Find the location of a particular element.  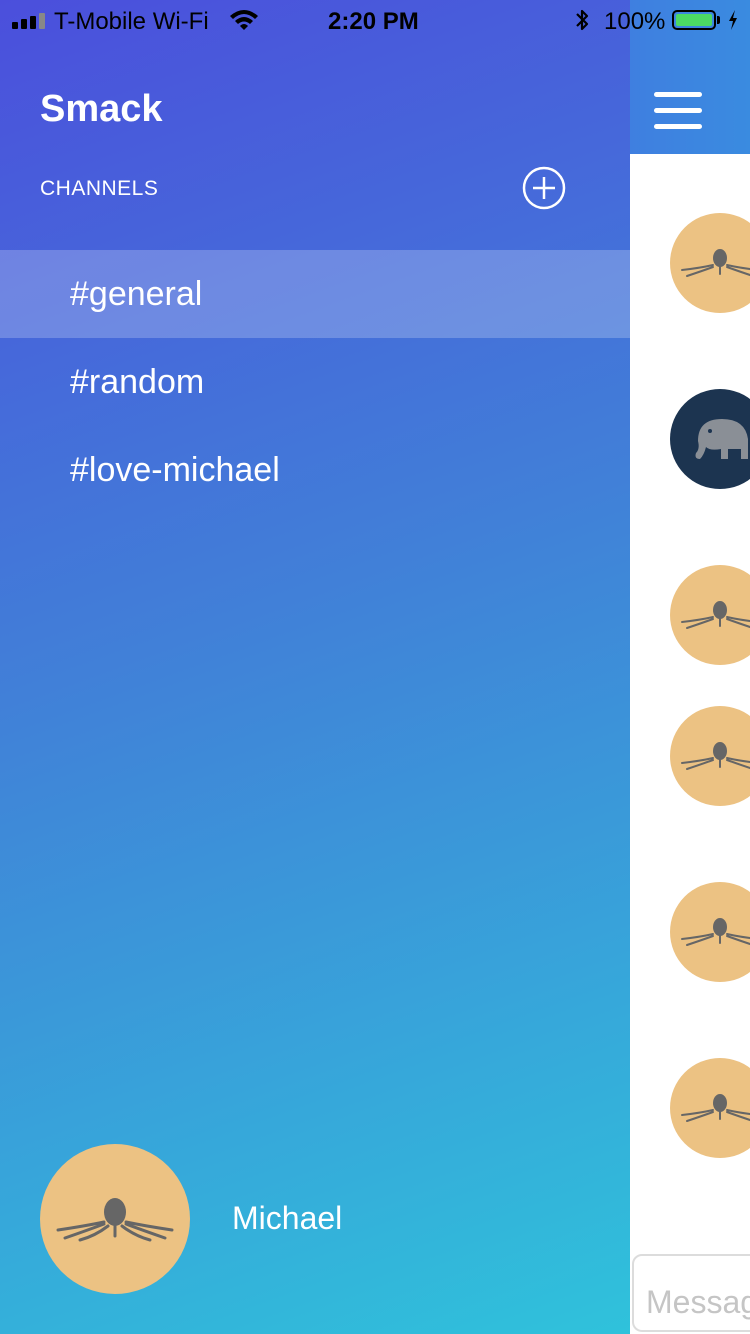

add-channel-icon is located at coordinates (544, 188).